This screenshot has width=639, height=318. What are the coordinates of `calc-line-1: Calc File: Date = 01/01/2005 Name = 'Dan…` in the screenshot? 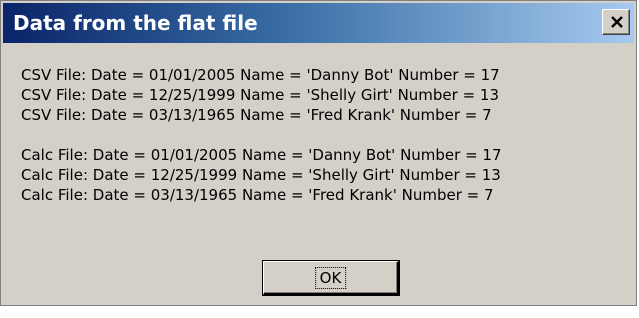 It's located at (261, 155).